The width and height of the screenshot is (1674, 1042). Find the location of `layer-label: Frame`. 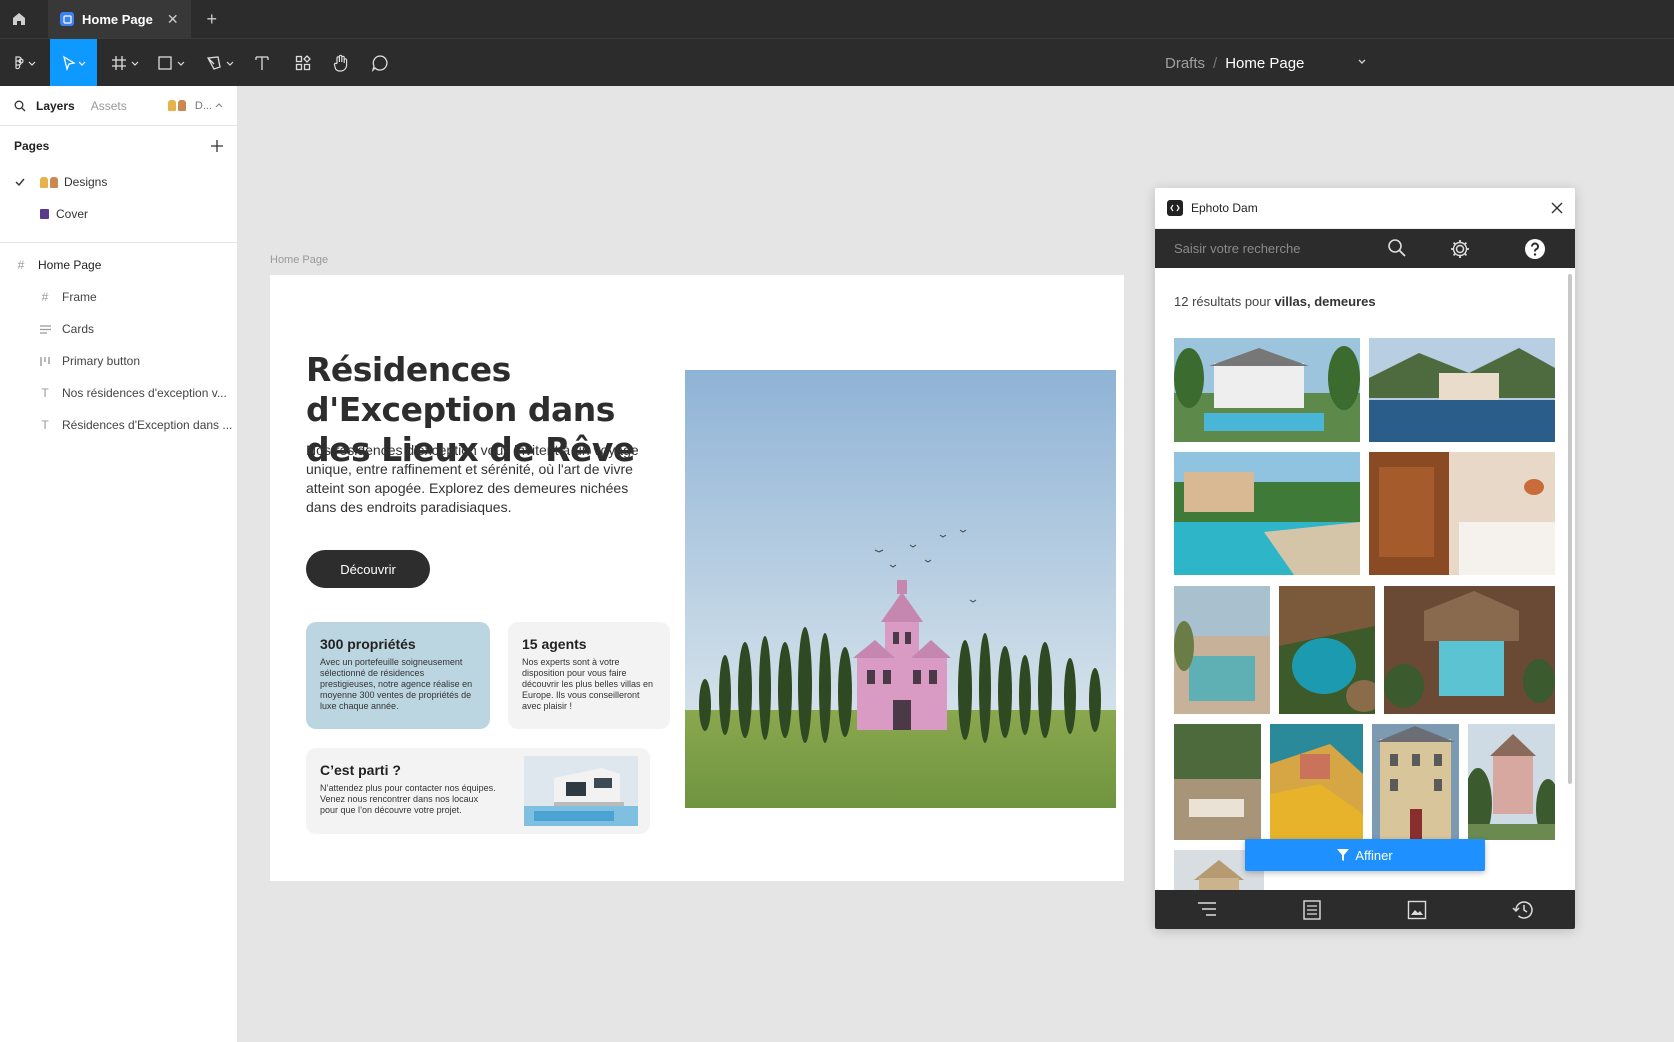

layer-label: Frame is located at coordinates (79, 297).